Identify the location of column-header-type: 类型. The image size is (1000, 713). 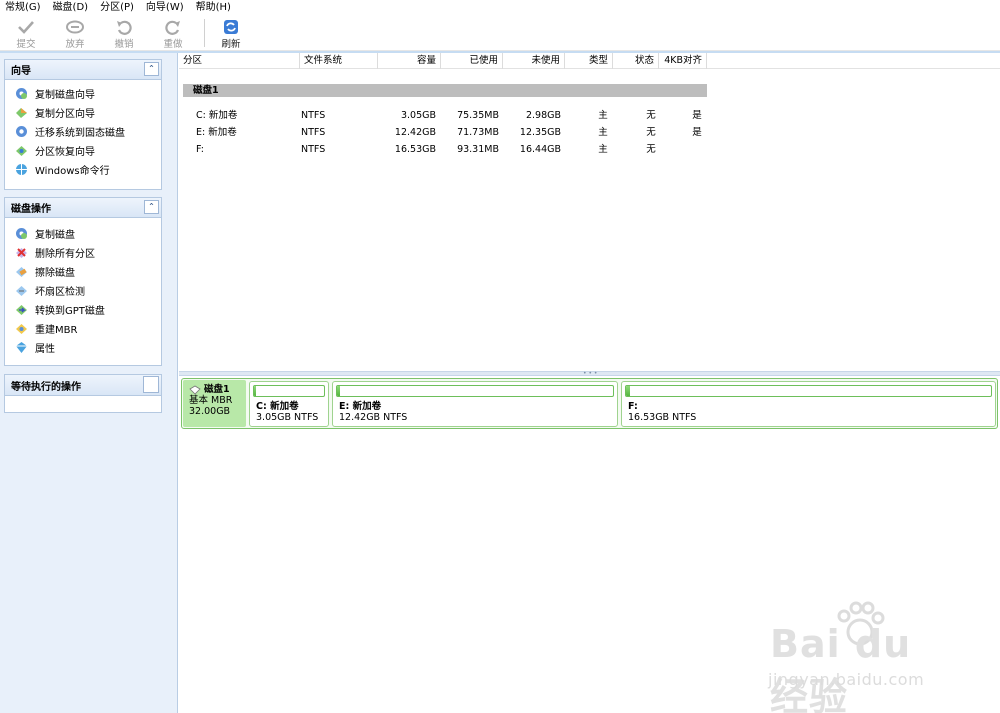
(589, 61).